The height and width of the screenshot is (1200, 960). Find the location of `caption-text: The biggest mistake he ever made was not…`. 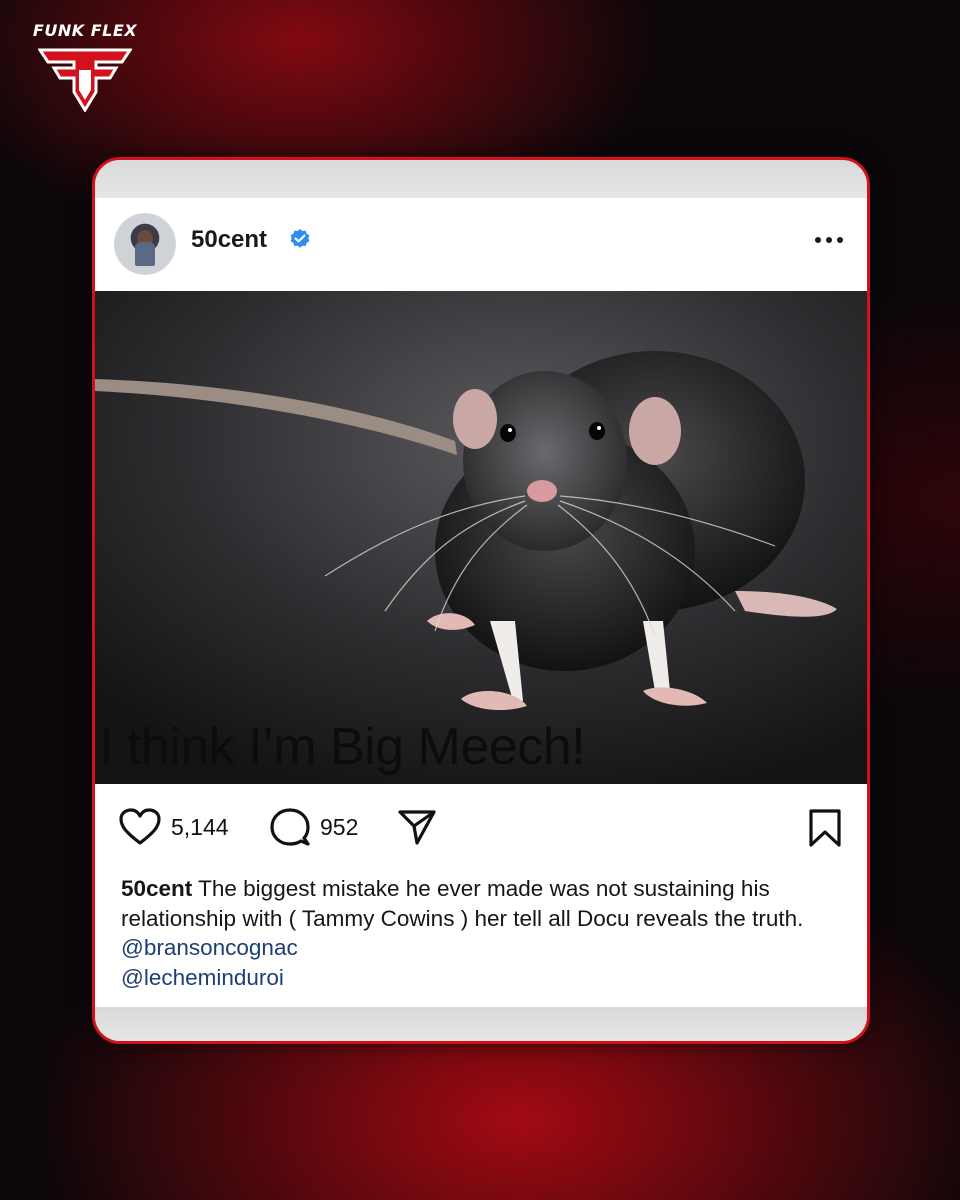

caption-text: The biggest mistake he ever made was not… is located at coordinates (462, 903).